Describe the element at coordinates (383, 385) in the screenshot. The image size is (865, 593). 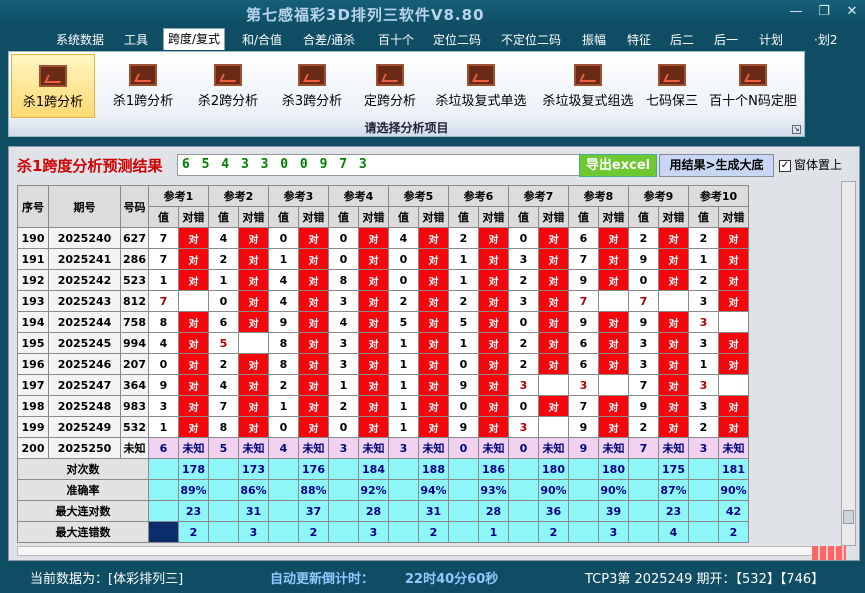
I see `table-row: 197 2025247 364 9 对 4 对 2 对 1 对 1 对 9 对 3 3 7 对 3` at that location.